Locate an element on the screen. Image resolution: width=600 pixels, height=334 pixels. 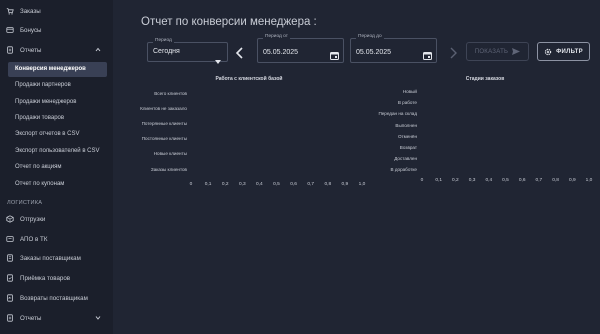
sidebar-item-orders: Заказы is located at coordinates (56, 11).